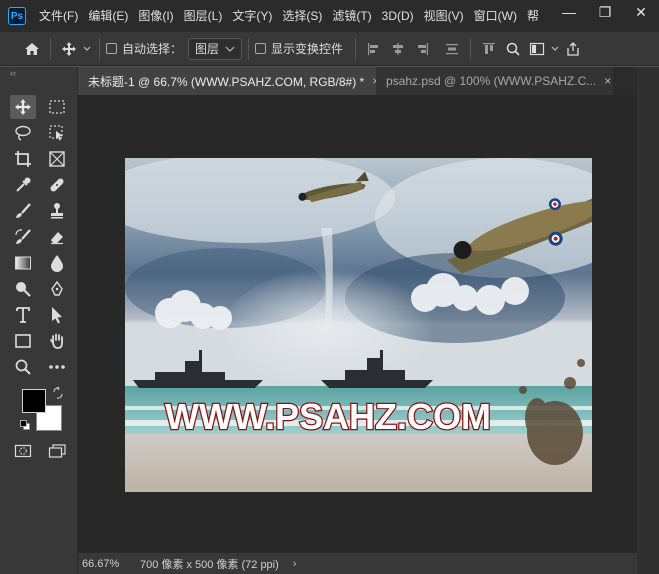  Describe the element at coordinates (57, 237) in the screenshot. I see `eraser-tool-icon` at that location.